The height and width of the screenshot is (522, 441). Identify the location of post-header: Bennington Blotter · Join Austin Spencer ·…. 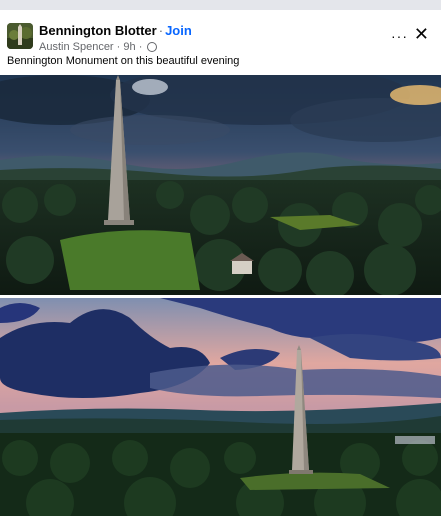
(220, 37).